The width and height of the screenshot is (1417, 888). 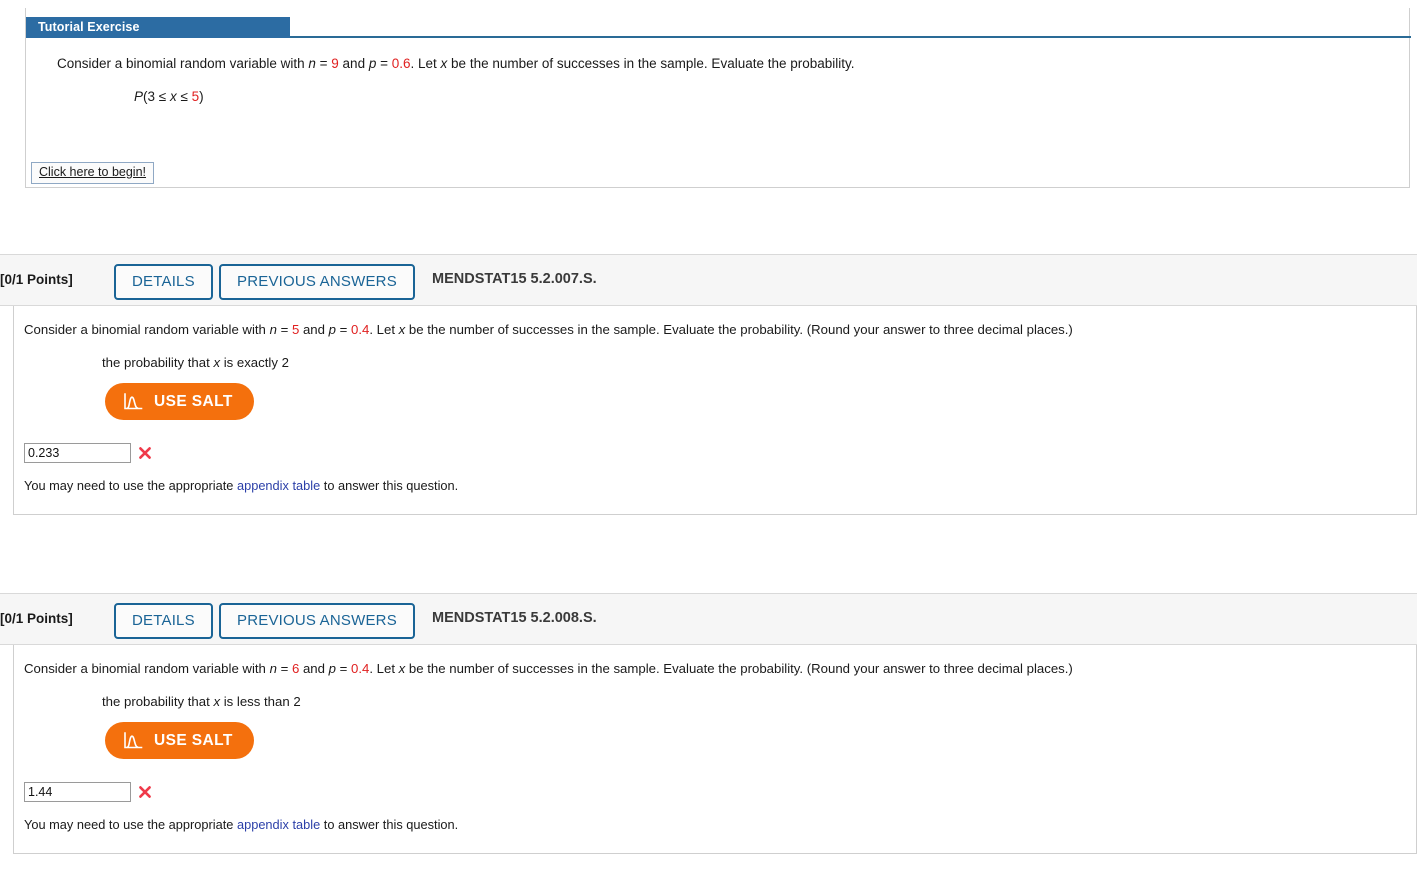 What do you see at coordinates (173, 96) in the screenshot?
I see `expression-x-symbol: x` at bounding box center [173, 96].